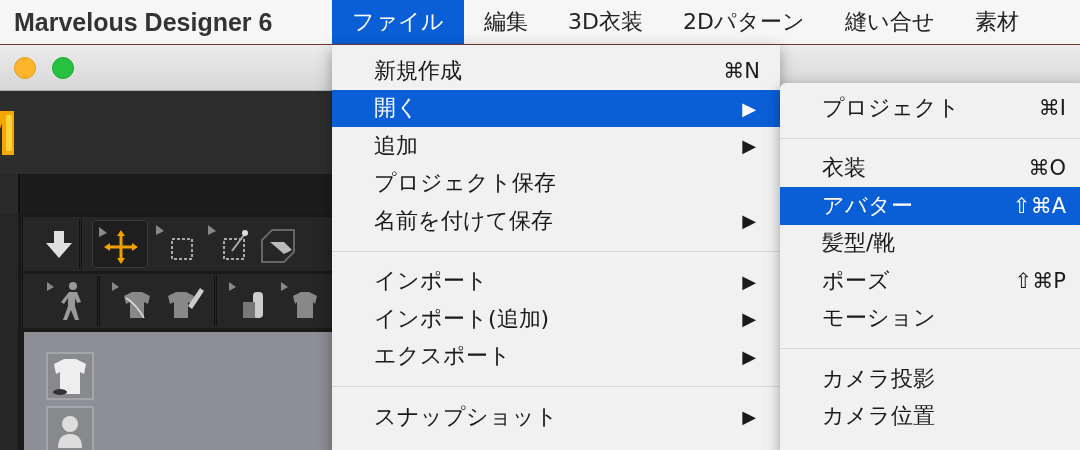  What do you see at coordinates (418, 70) in the screenshot?
I see `menu-item-label: 新規作成` at bounding box center [418, 70].